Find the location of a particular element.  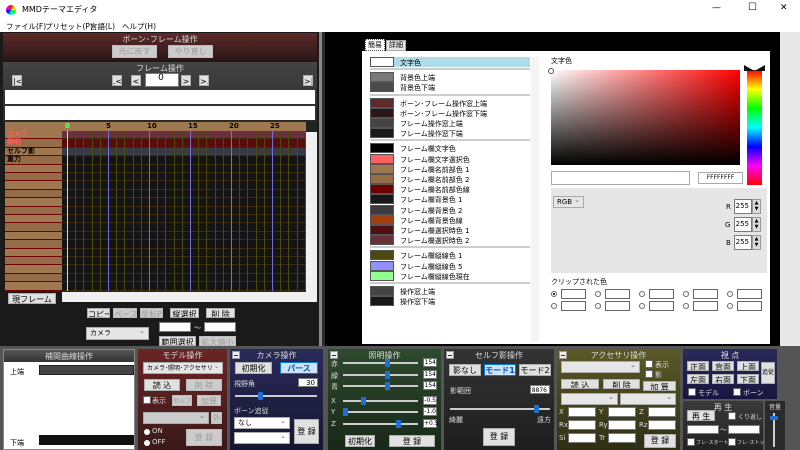

play-start-input is located at coordinates (703, 429).